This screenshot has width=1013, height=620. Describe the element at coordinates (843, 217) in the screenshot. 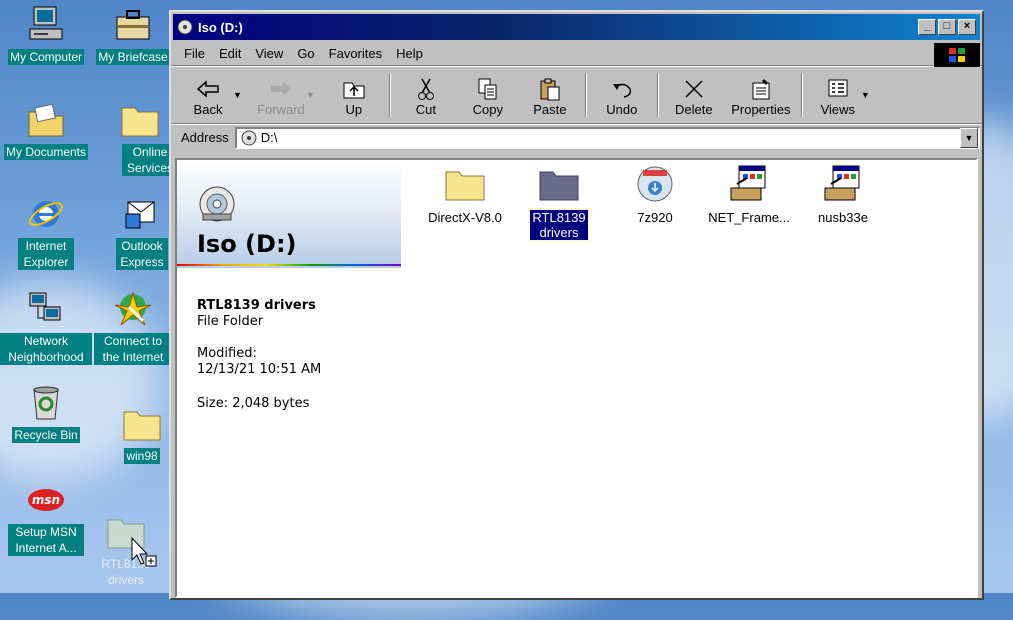

I see `file-name: nusb33e` at that location.